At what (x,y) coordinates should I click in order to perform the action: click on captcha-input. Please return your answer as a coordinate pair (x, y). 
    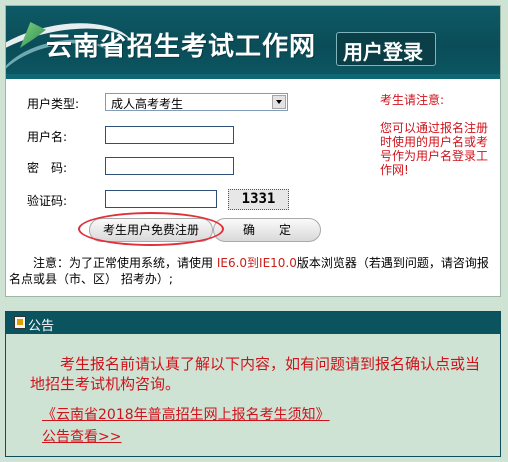
    Looking at the image, I should click on (161, 199).